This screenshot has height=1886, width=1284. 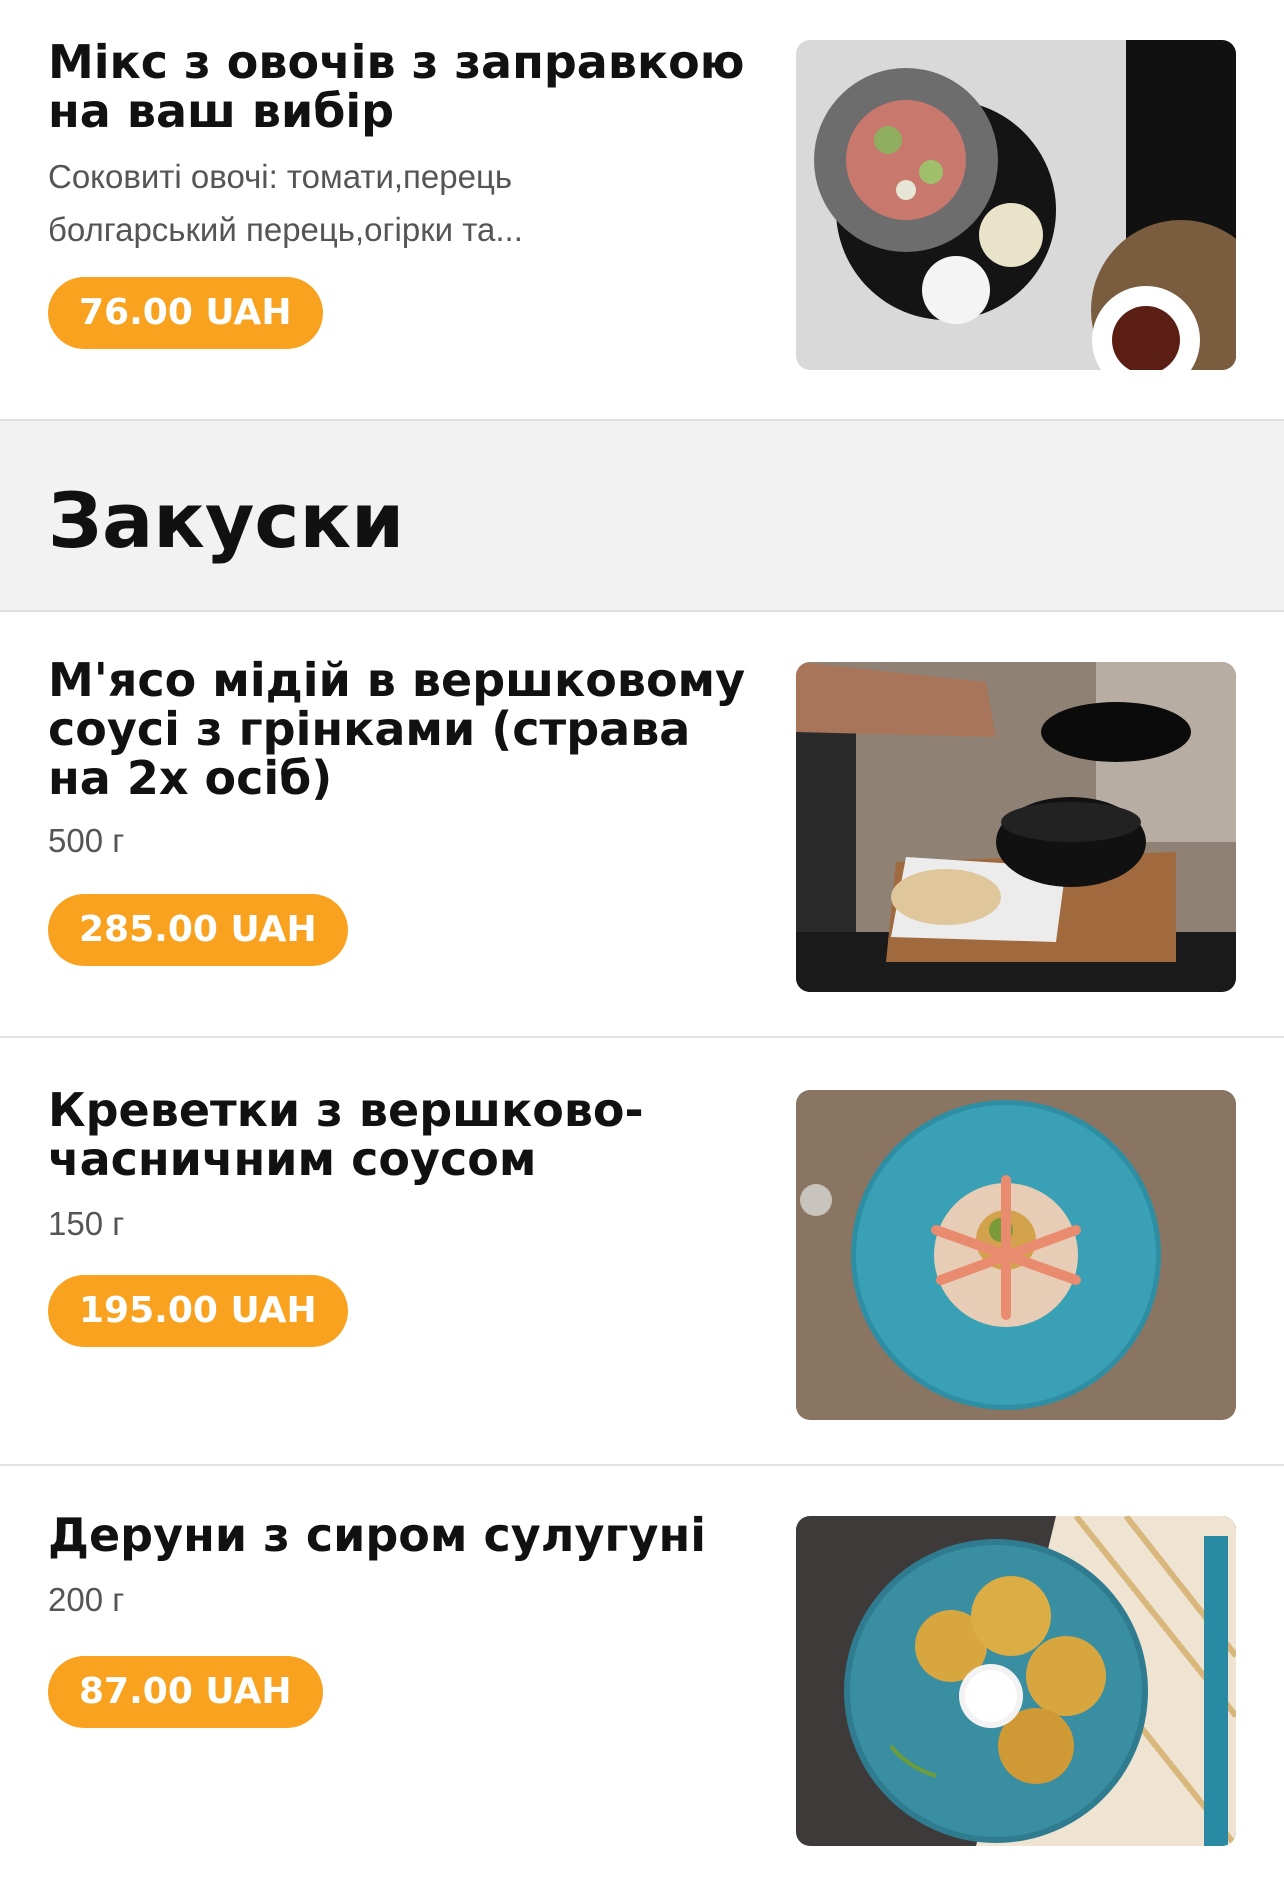 What do you see at coordinates (198, 1311) in the screenshot?
I see `price-button: 195.00 UAH` at bounding box center [198, 1311].